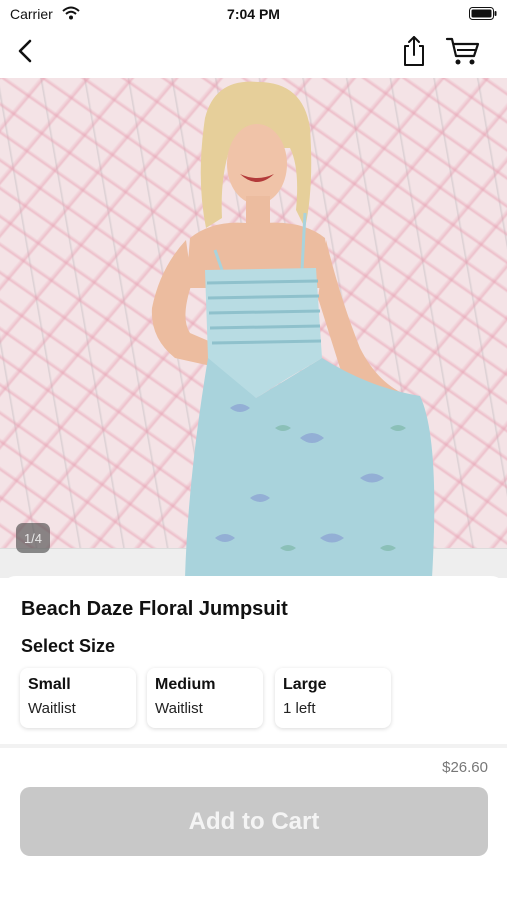  I want to click on cart-icon, so click(463, 53).